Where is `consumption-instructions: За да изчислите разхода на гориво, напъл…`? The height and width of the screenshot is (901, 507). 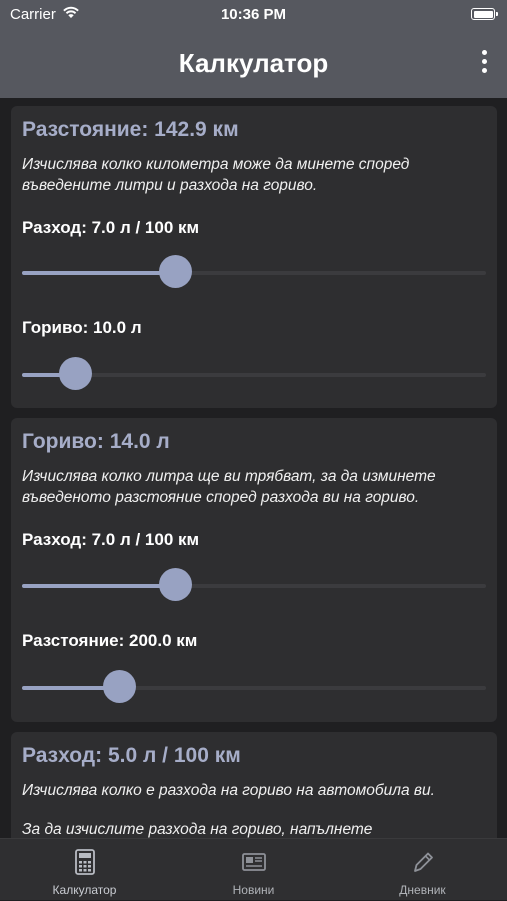
consumption-instructions: За да изчислите разхода на гориво, напъл… is located at coordinates (197, 829).